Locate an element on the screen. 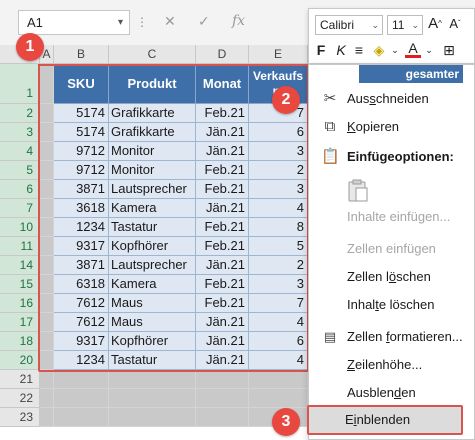 The height and width of the screenshot is (440, 475). column-header-peek: gesamter is located at coordinates (411, 74).